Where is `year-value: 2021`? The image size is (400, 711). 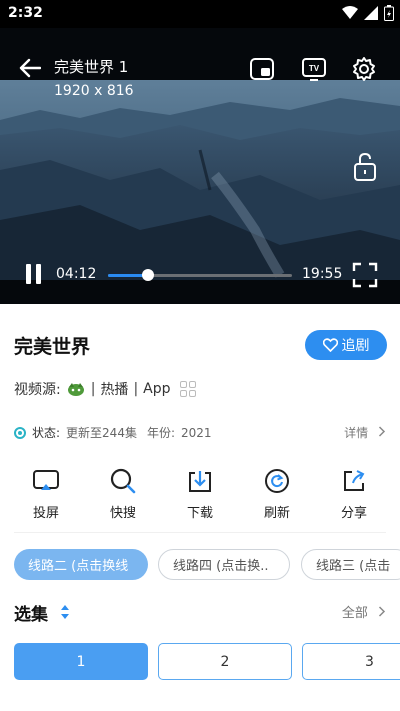
year-value: 2021 is located at coordinates (196, 432).